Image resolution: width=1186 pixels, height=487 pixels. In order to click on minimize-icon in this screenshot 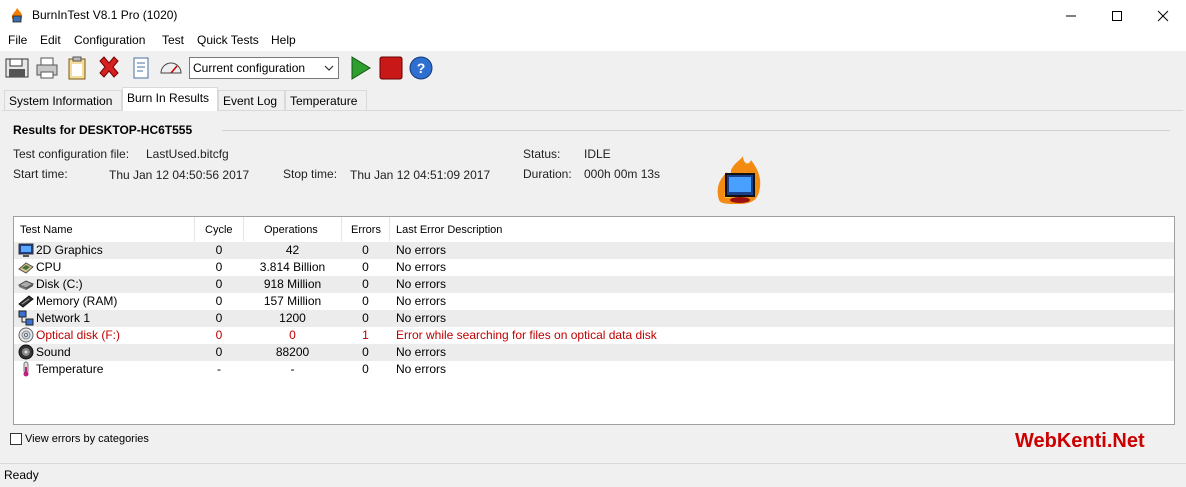, I will do `click(1071, 16)`.